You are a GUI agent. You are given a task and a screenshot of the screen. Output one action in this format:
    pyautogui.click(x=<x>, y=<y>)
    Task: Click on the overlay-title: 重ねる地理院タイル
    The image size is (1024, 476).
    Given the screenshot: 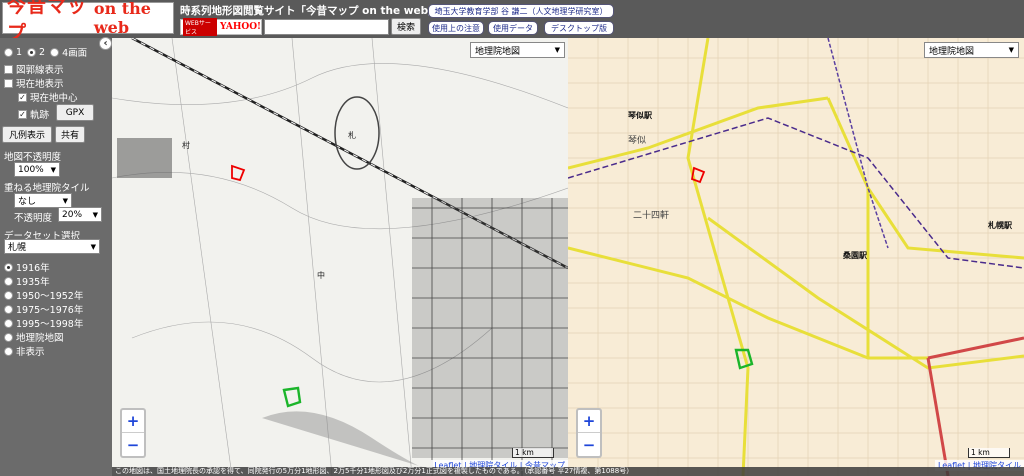 What is the action you would take?
    pyautogui.click(x=47, y=188)
    